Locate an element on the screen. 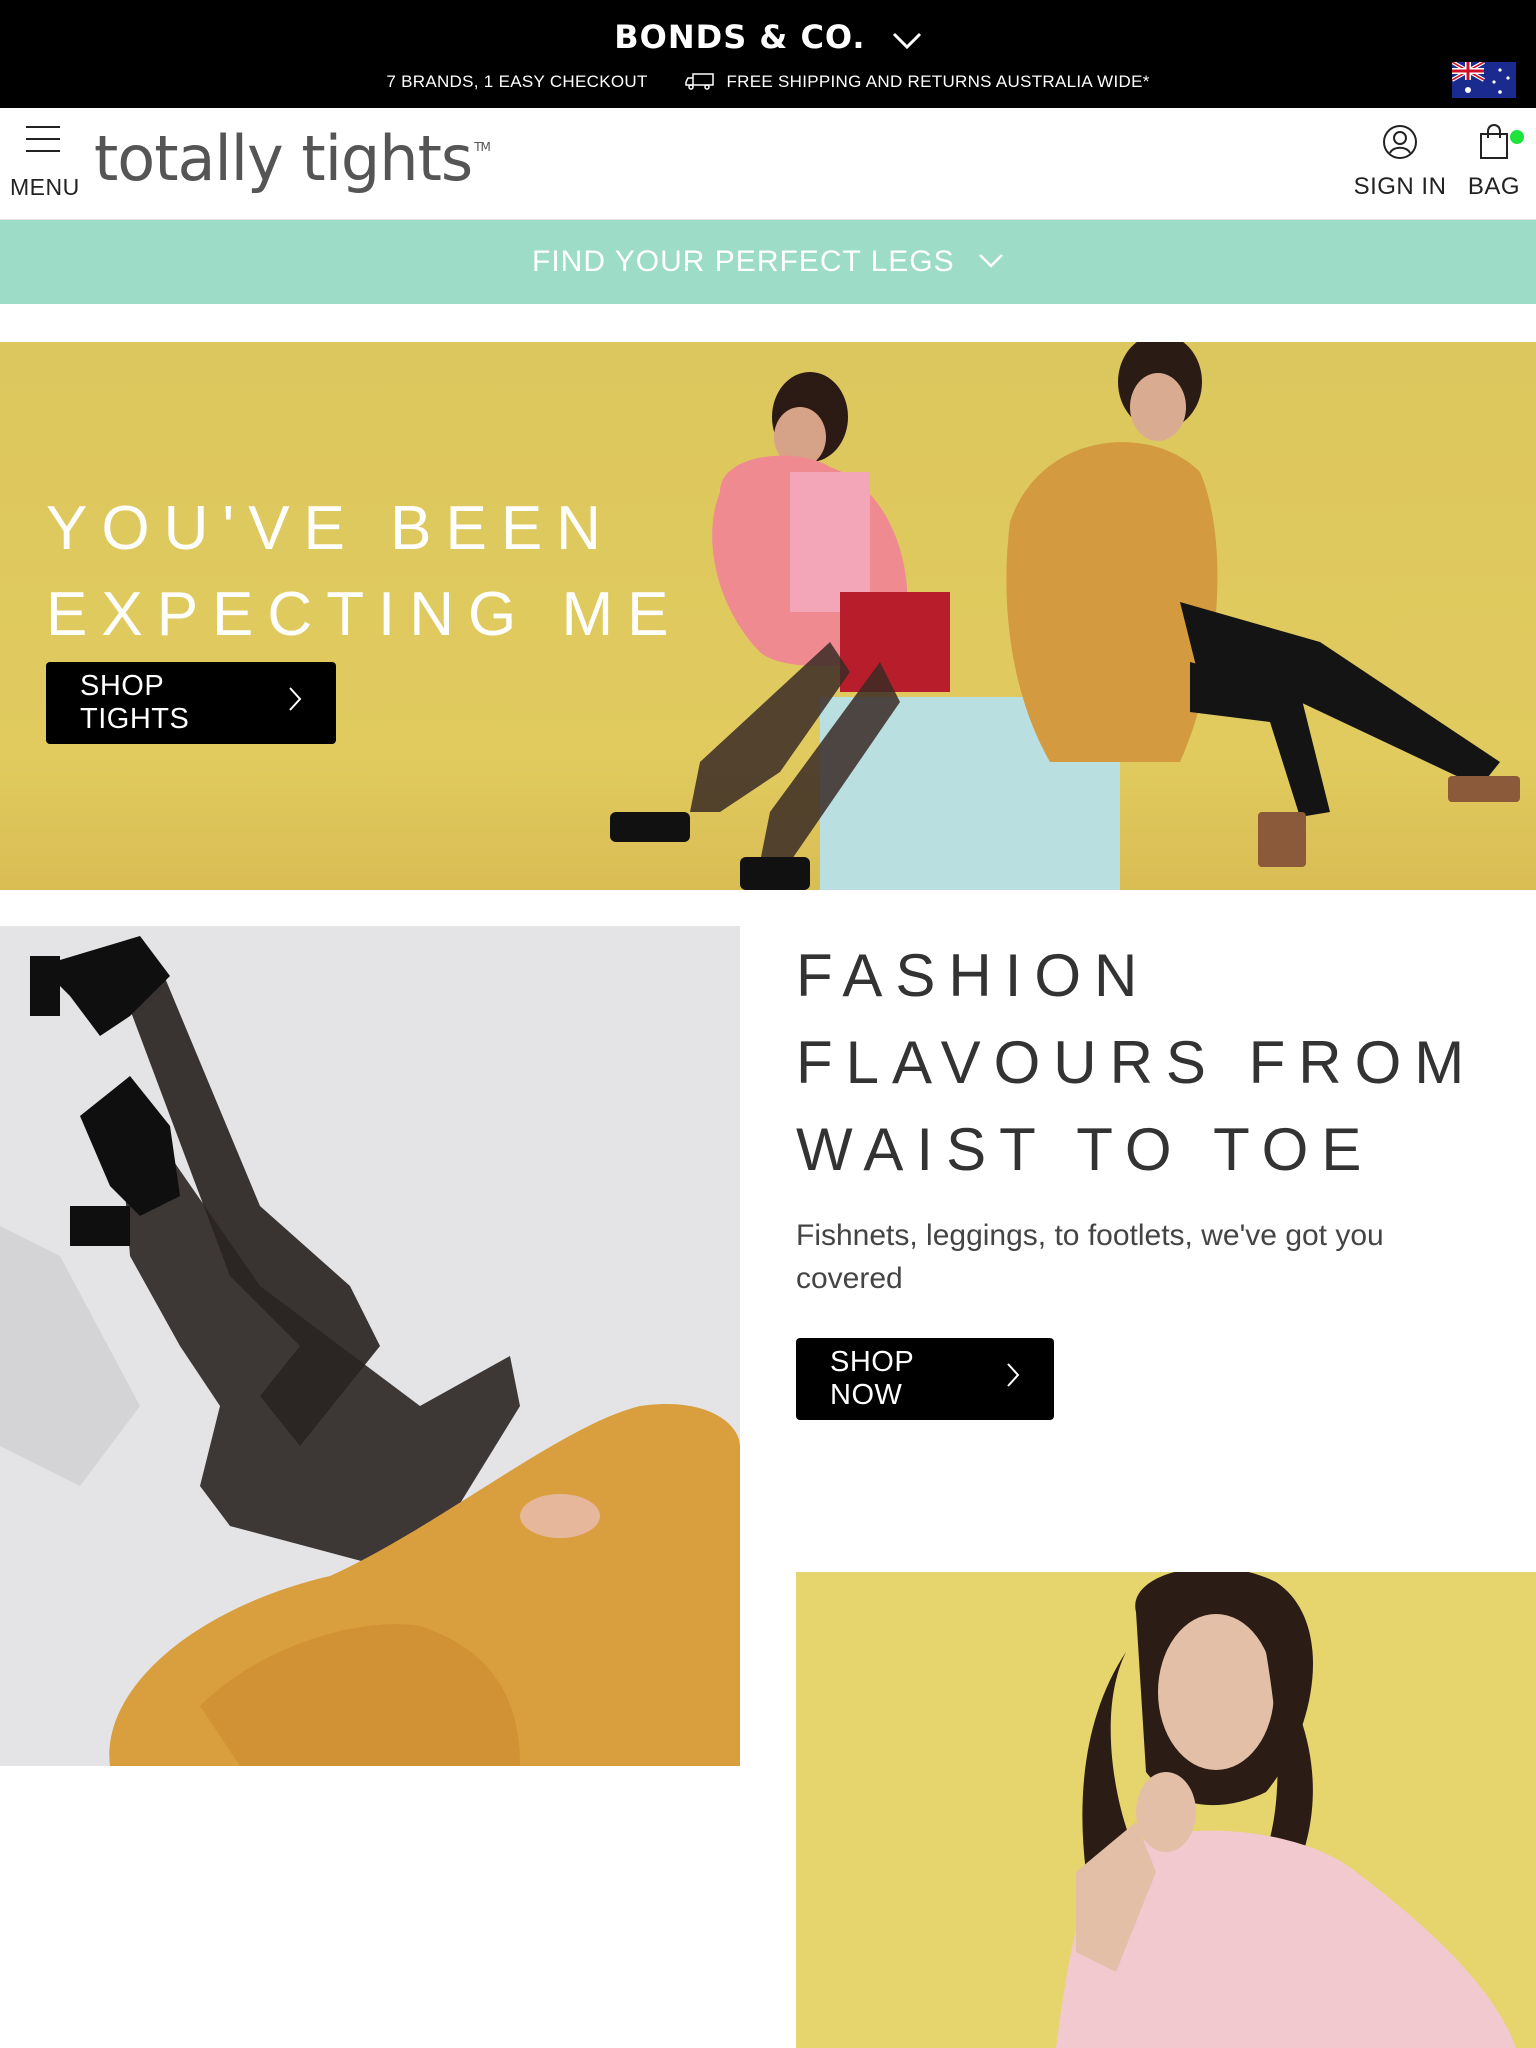 This screenshot has height=2048, width=1536. shop-now-button: SHOP NOW is located at coordinates (925, 1379).